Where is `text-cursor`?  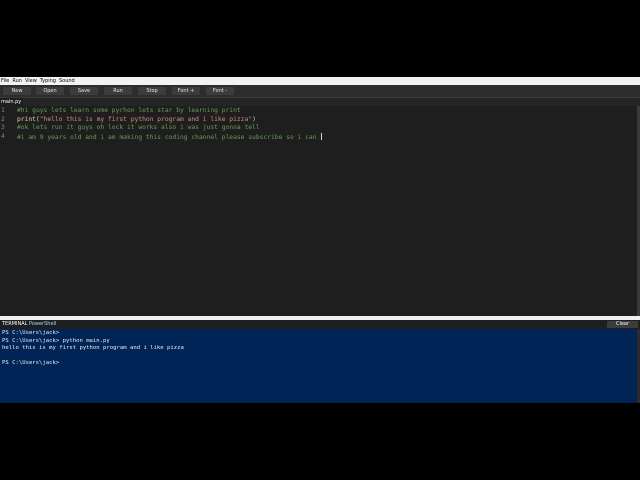
text-cursor is located at coordinates (322, 136).